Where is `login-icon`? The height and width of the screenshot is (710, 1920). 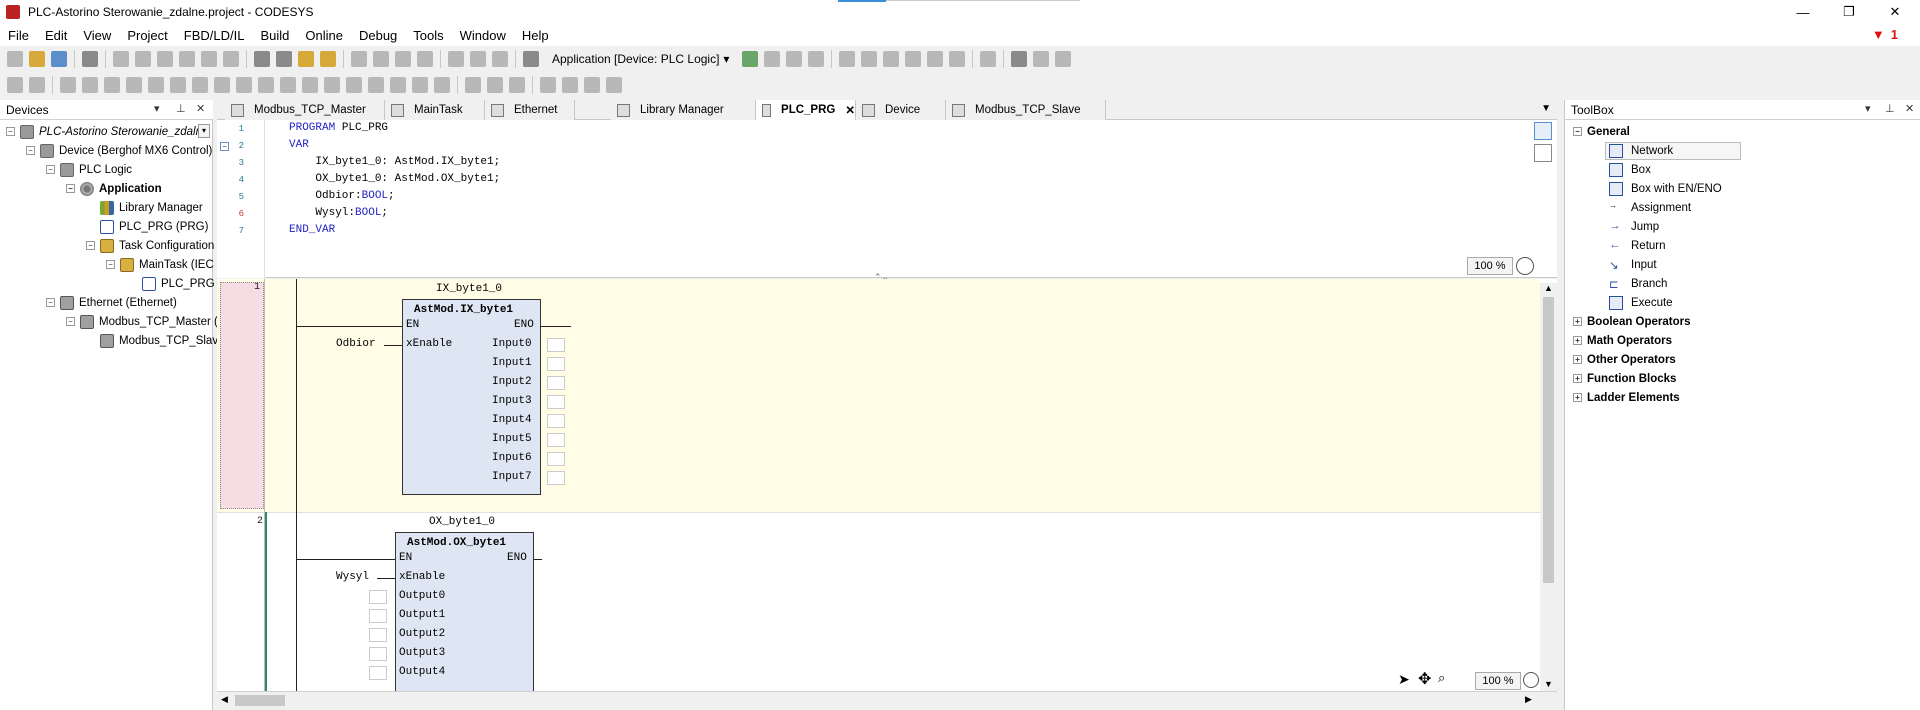 login-icon is located at coordinates (750, 59).